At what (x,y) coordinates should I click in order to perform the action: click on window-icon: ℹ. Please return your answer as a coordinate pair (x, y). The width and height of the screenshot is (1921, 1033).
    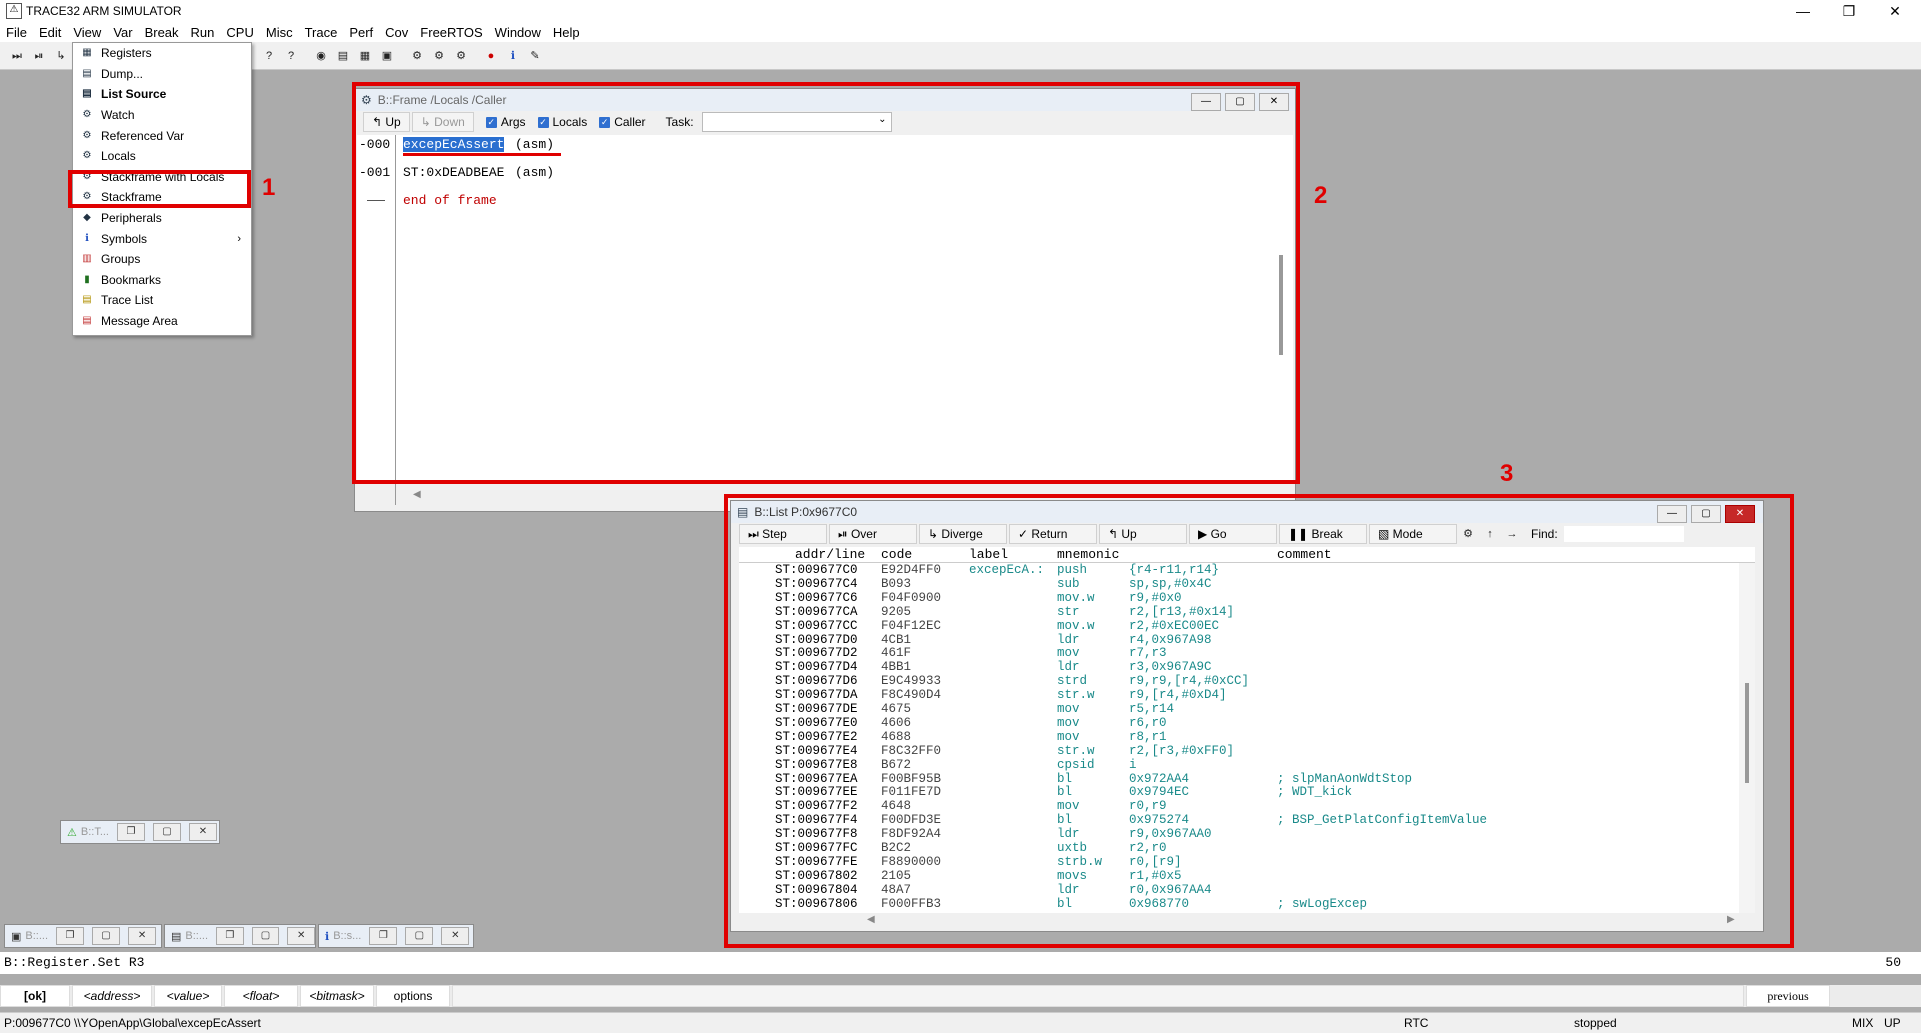
    Looking at the image, I should click on (327, 936).